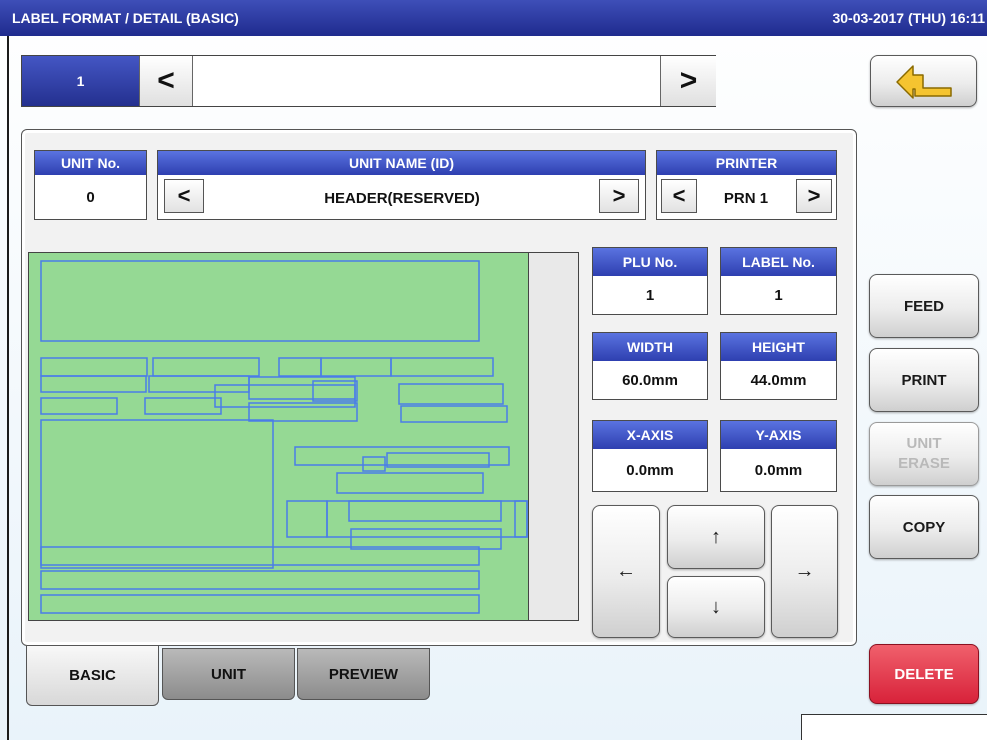  I want to click on delete-button: DELETE, so click(924, 674).